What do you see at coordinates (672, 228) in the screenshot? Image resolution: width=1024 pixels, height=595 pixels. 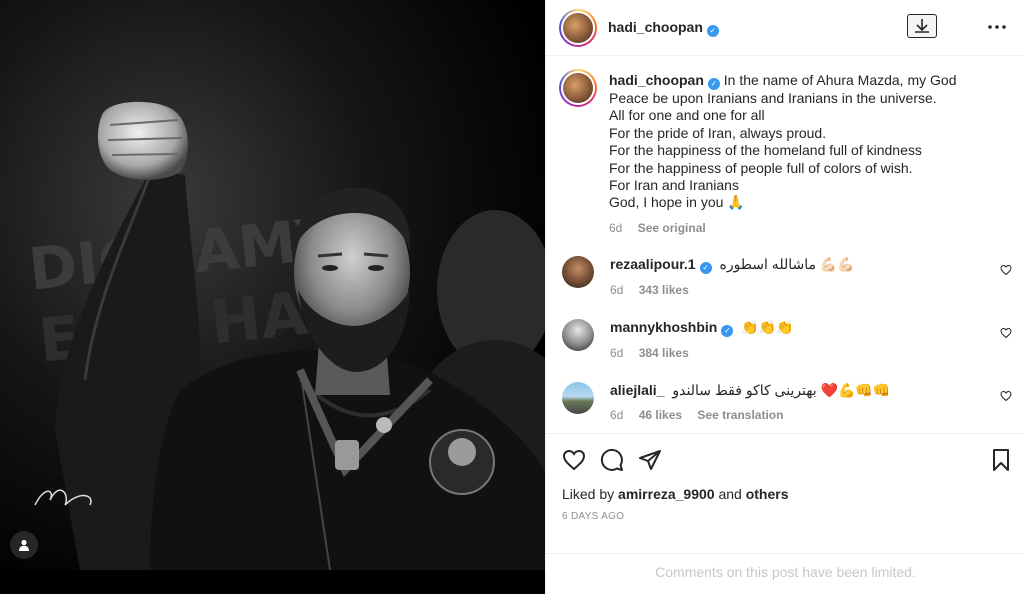 I see `see-original-button: See original` at bounding box center [672, 228].